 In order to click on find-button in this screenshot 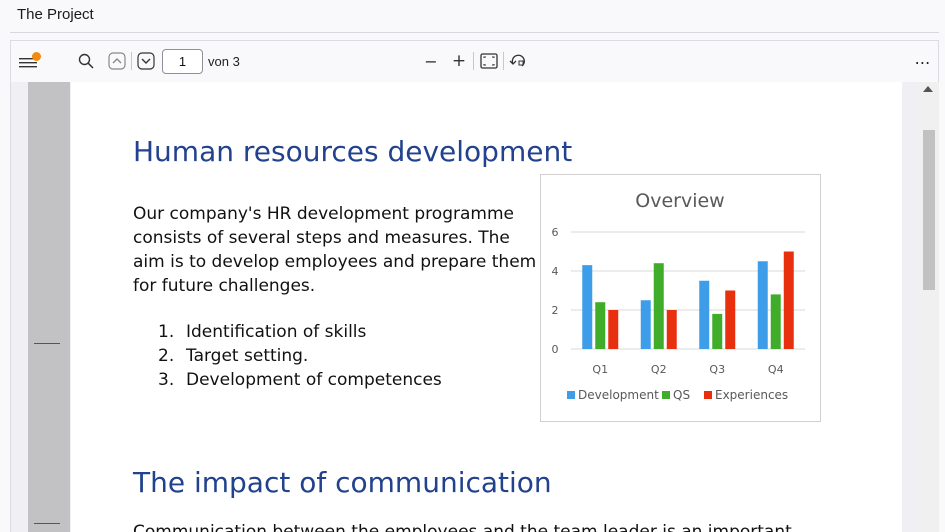, I will do `click(86, 61)`.